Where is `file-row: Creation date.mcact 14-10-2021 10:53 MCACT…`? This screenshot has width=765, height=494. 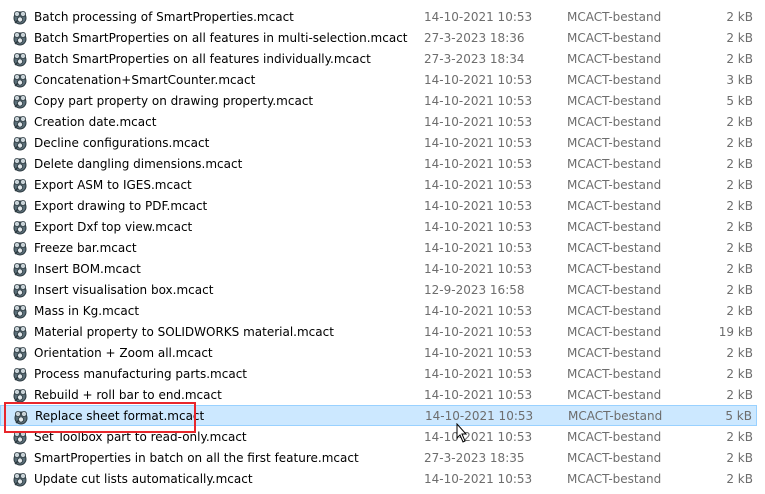
file-row: Creation date.mcact 14-10-2021 10:53 MCACT… is located at coordinates (378, 121).